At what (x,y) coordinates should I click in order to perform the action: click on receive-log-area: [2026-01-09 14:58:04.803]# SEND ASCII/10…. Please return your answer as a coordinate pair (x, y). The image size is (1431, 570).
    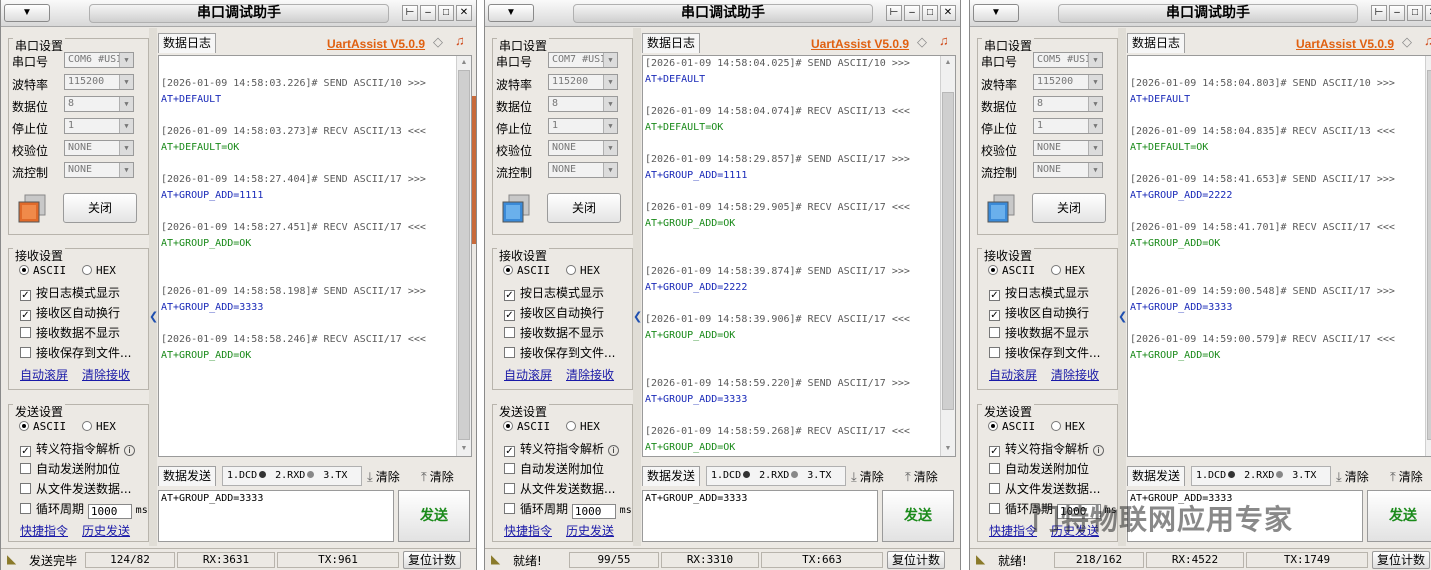
    Looking at the image, I should click on (1279, 256).